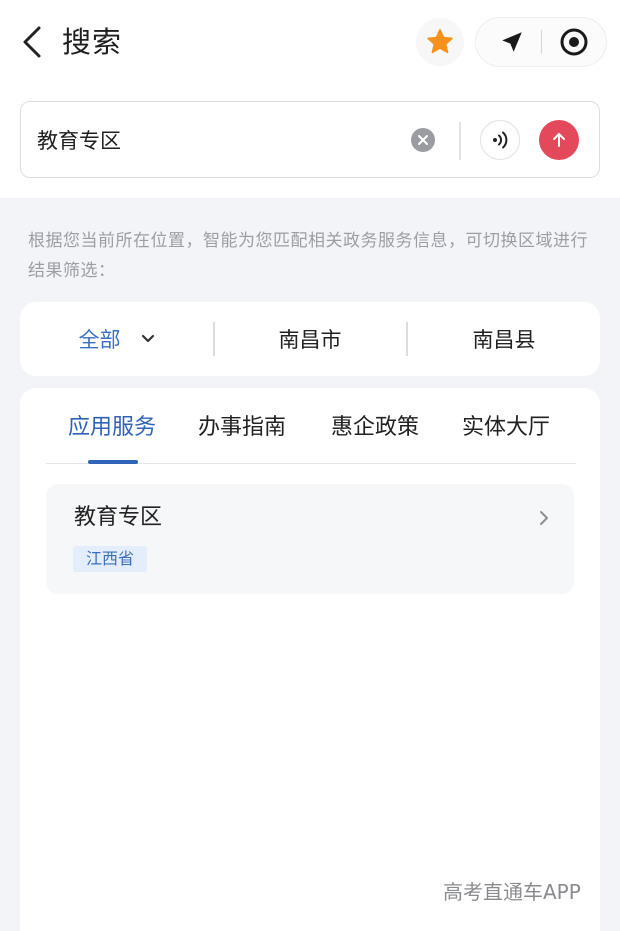  I want to click on voice-button, so click(500, 140).